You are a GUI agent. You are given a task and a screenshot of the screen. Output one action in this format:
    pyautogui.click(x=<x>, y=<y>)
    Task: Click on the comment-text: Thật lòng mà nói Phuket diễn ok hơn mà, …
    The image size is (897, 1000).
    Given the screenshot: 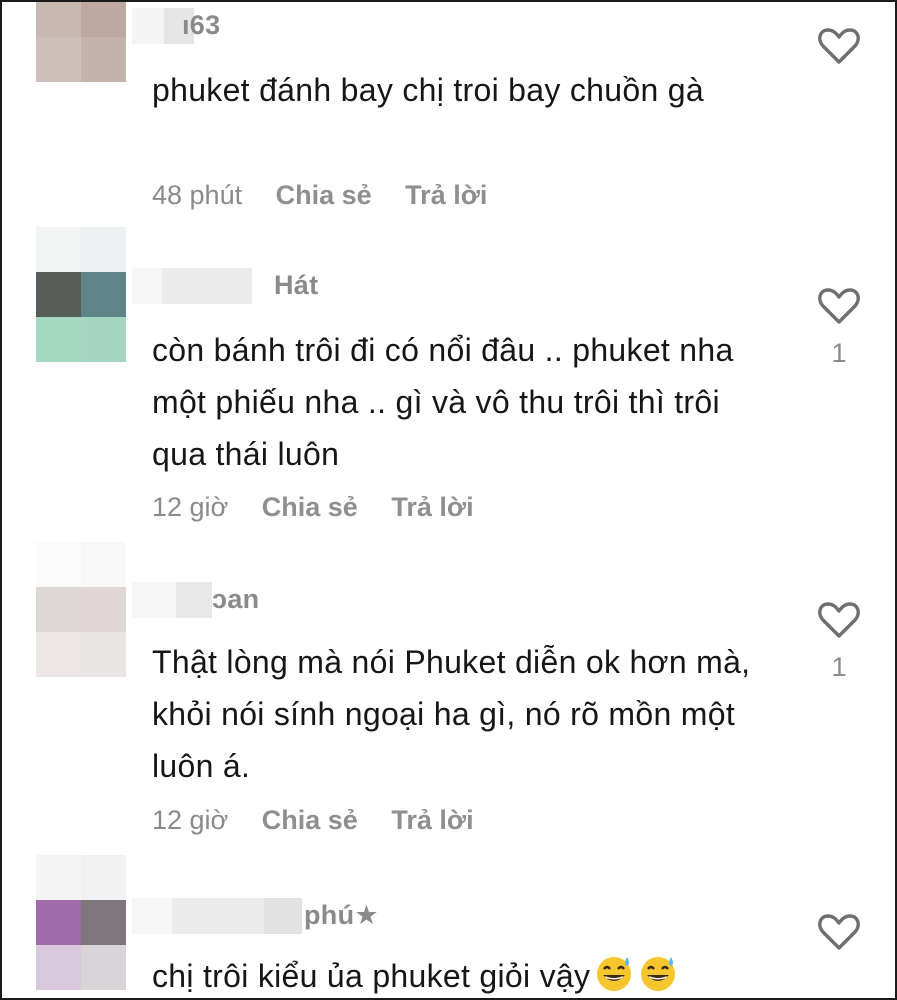 What is the action you would take?
    pyautogui.click(x=451, y=714)
    